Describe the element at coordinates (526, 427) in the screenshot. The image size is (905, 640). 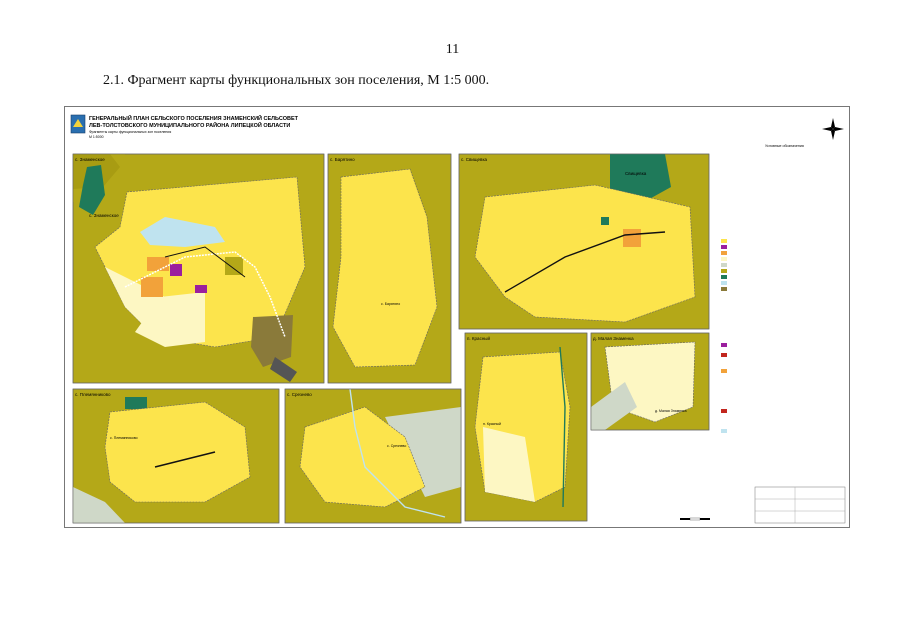
I see `panel-krasnyi: п. Красный п. Красный` at that location.